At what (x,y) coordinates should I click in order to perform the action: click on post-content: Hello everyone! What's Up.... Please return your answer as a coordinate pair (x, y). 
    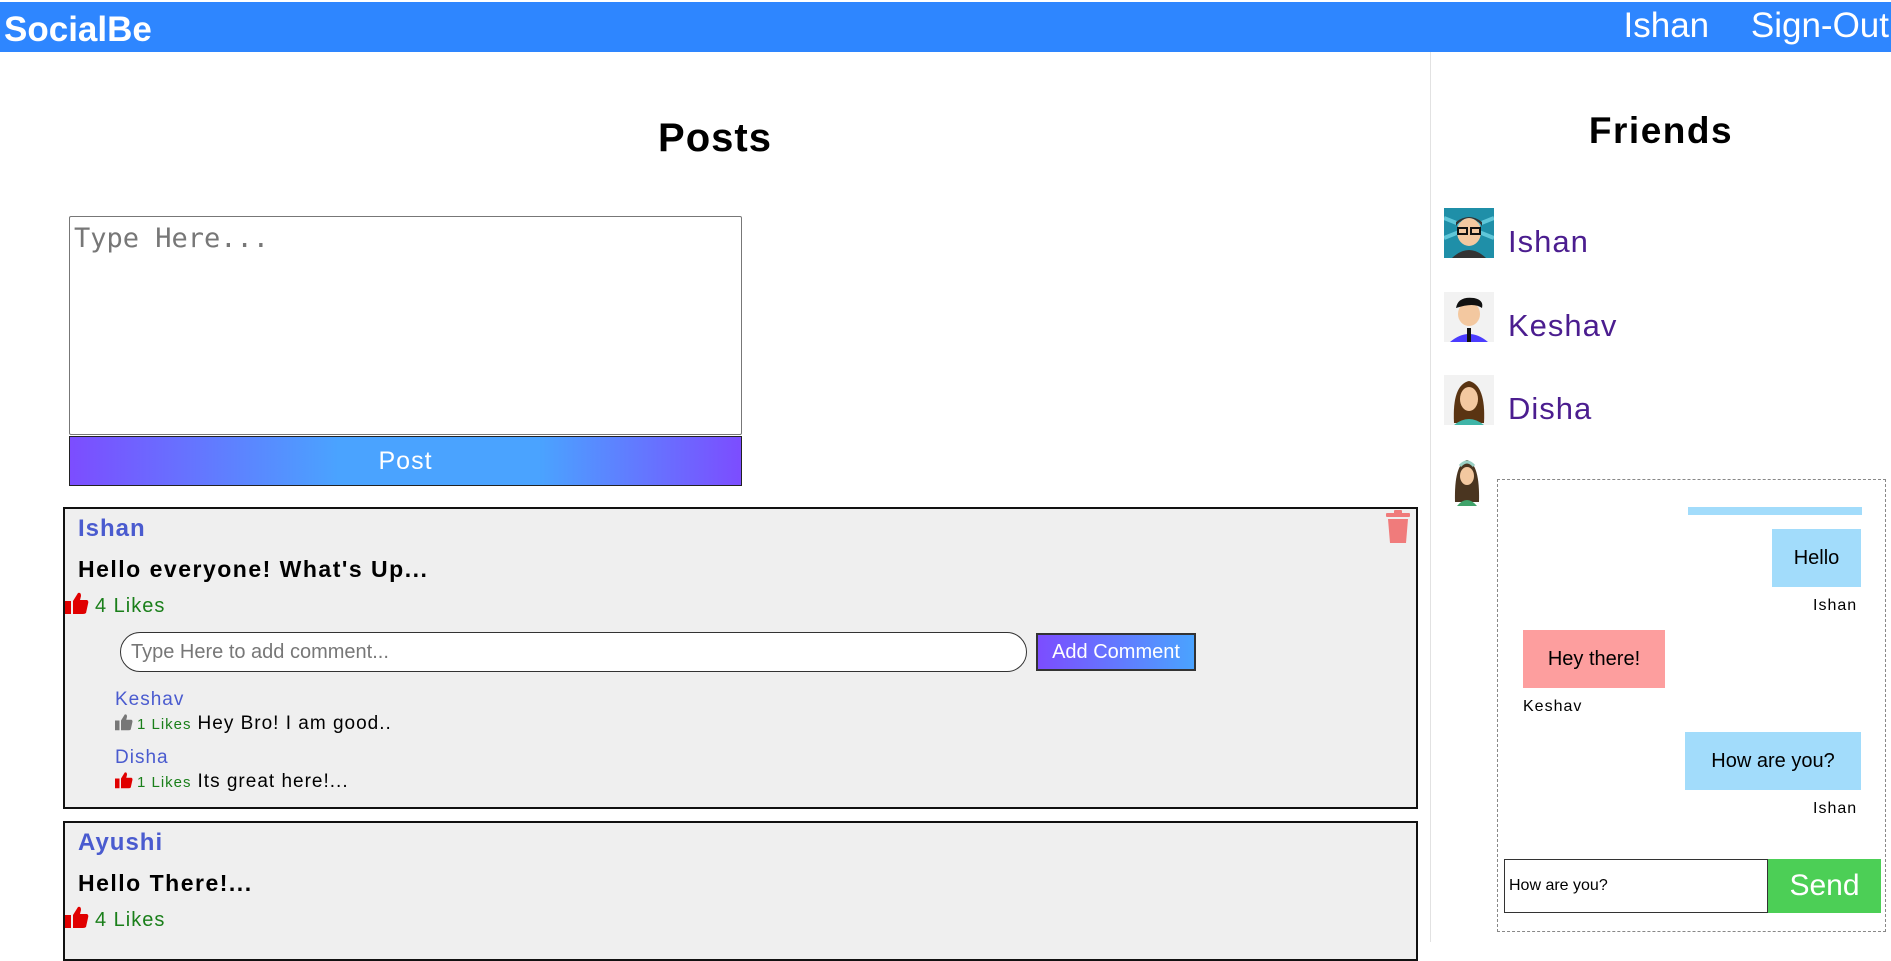
    Looking at the image, I should click on (253, 569).